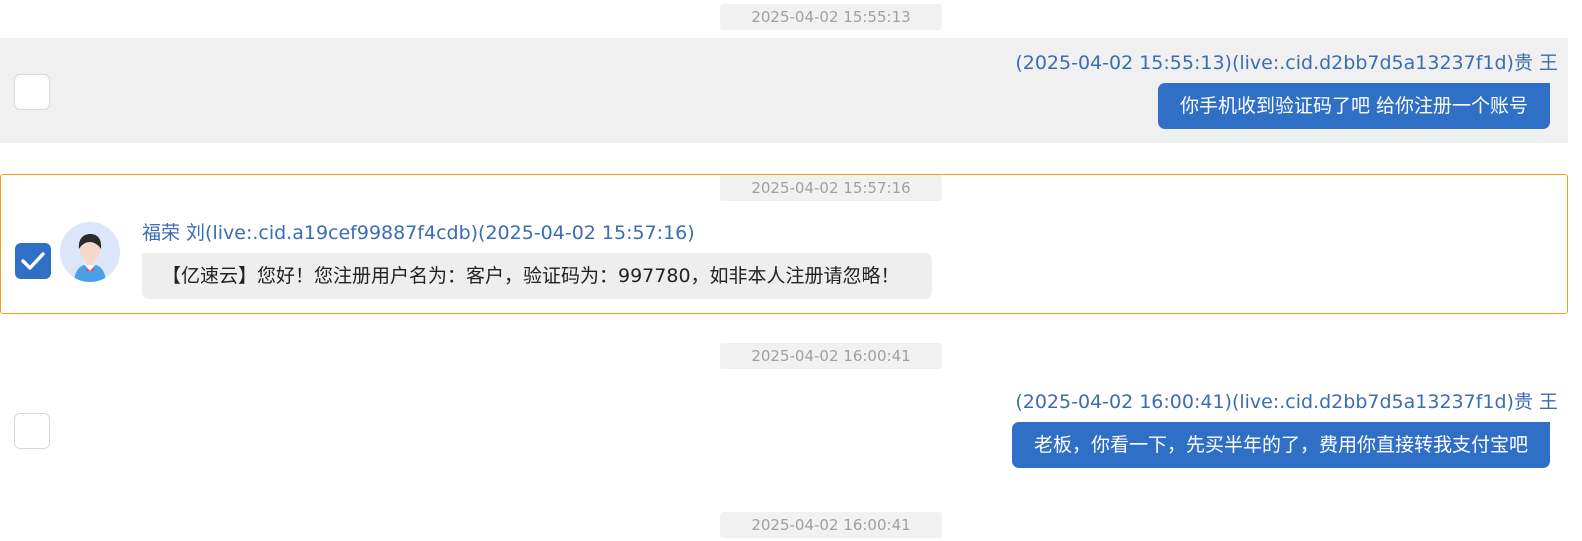  What do you see at coordinates (90, 252) in the screenshot?
I see `user-avatar-icon` at bounding box center [90, 252].